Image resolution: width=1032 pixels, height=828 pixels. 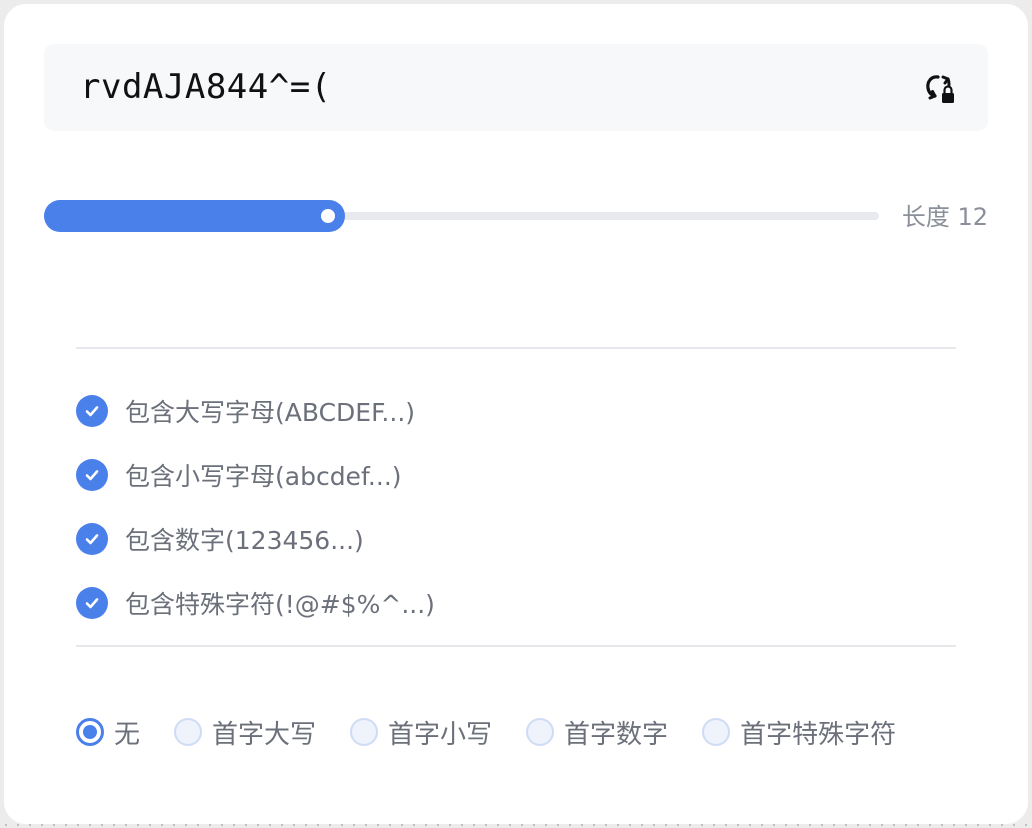 I want to click on radio-label: 首字数字, so click(x=616, y=734).